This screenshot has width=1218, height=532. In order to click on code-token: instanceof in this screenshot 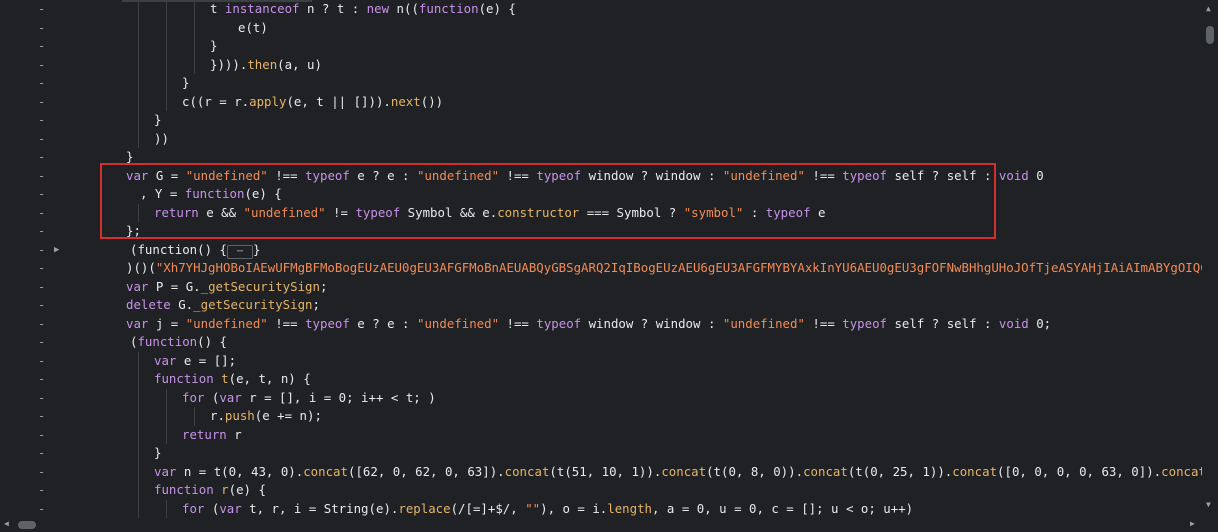, I will do `click(262, 8)`.